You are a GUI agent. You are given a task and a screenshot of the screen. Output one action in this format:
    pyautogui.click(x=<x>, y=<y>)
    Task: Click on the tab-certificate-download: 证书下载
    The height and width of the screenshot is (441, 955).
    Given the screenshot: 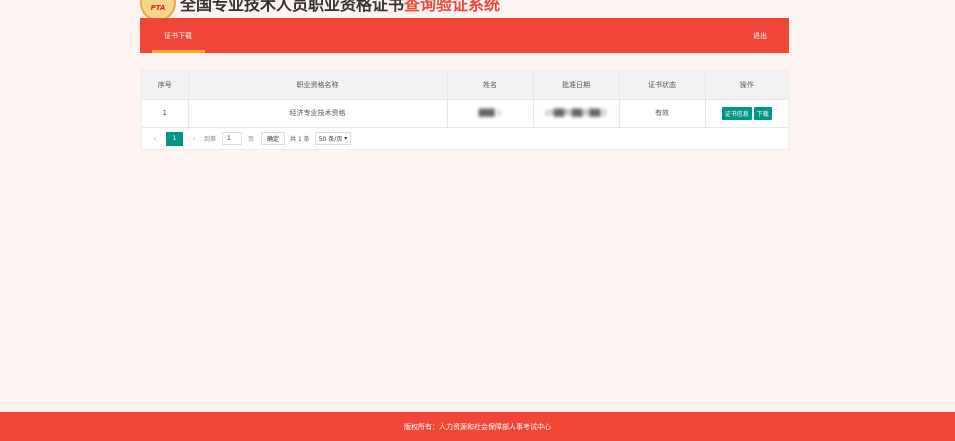 What is the action you would take?
    pyautogui.click(x=178, y=35)
    